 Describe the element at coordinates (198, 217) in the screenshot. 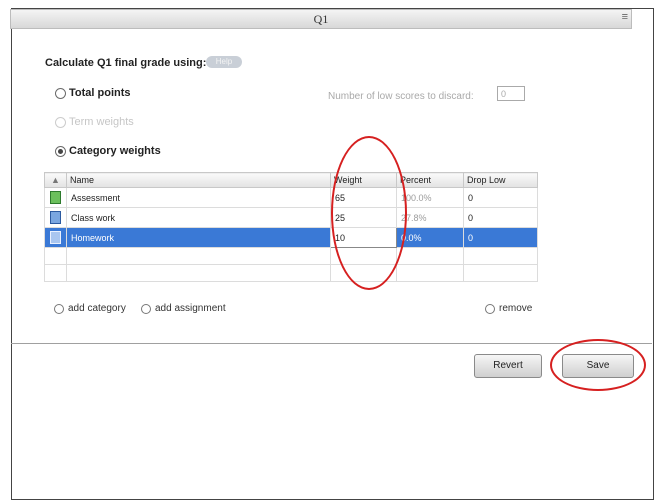

I see `row-name: Class work` at that location.